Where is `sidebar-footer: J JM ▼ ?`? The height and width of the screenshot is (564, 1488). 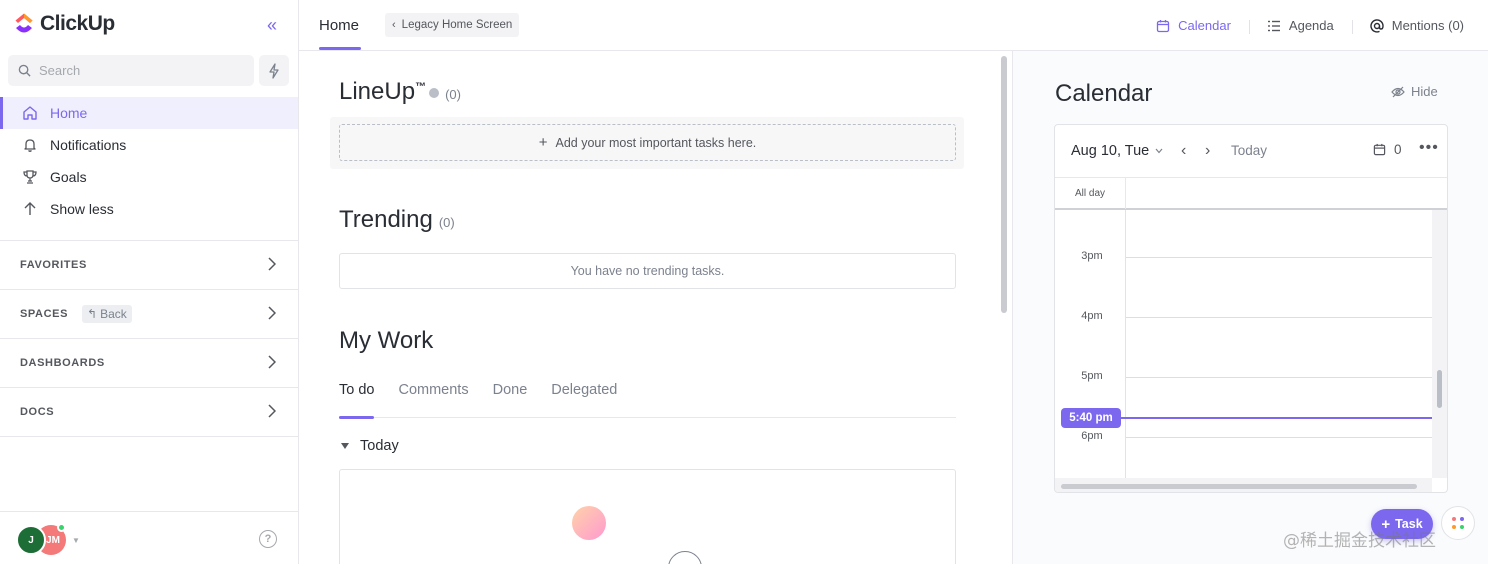 sidebar-footer: J JM ▼ ? is located at coordinates (149, 537).